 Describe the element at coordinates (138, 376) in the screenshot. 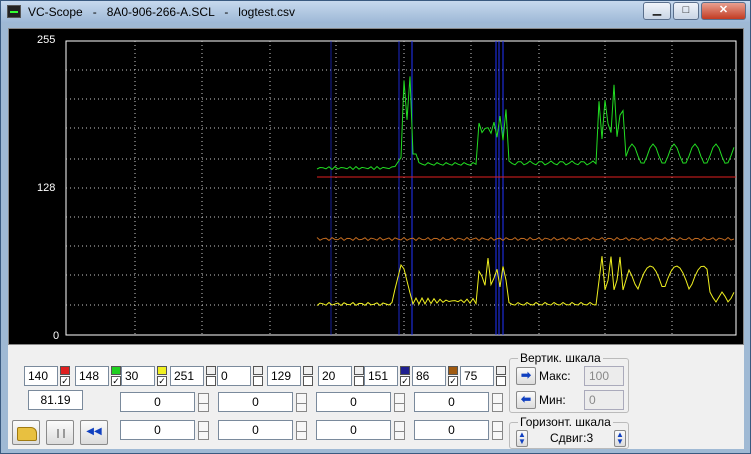

I see `channel-value-3: 30` at that location.